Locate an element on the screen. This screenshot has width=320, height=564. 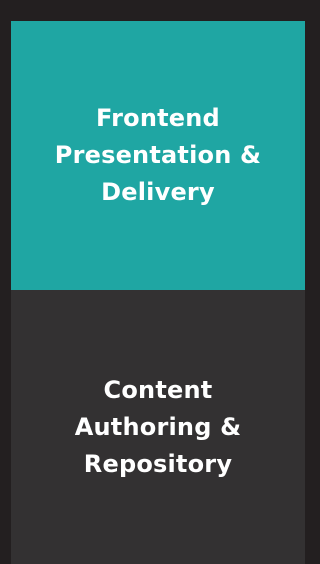
content-layer-label: Content Authoring & Repository is located at coordinates (158, 426).